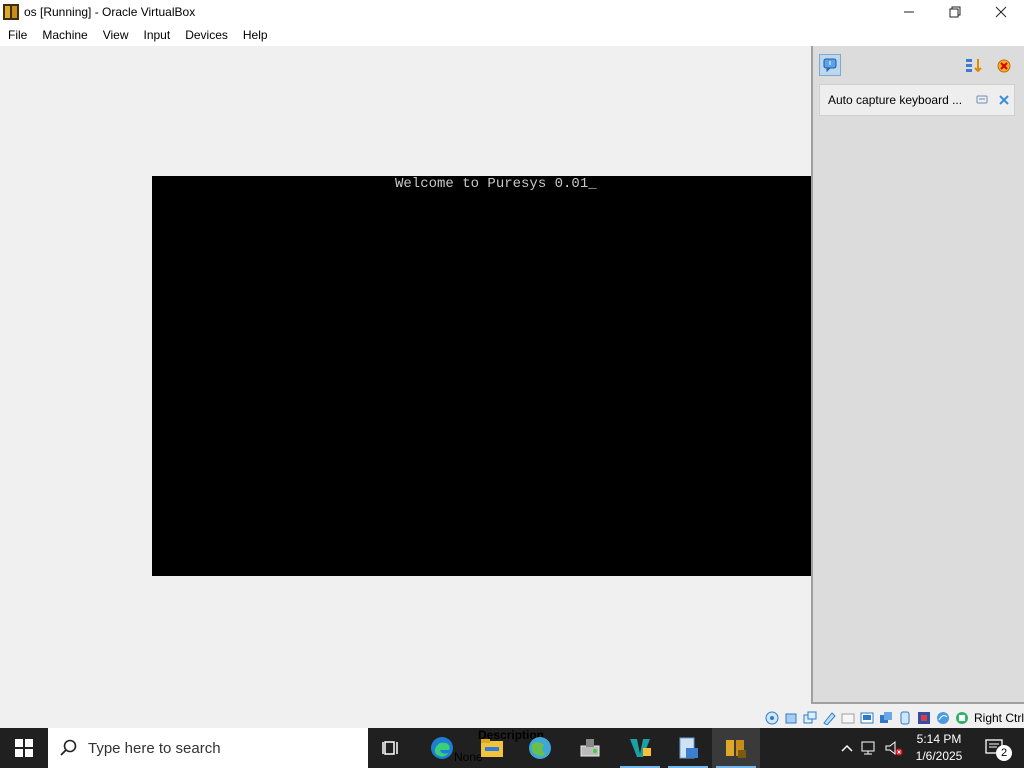 Image resolution: width=1024 pixels, height=768 pixels. I want to click on clock-date: 1/6/2025, so click(939, 756).